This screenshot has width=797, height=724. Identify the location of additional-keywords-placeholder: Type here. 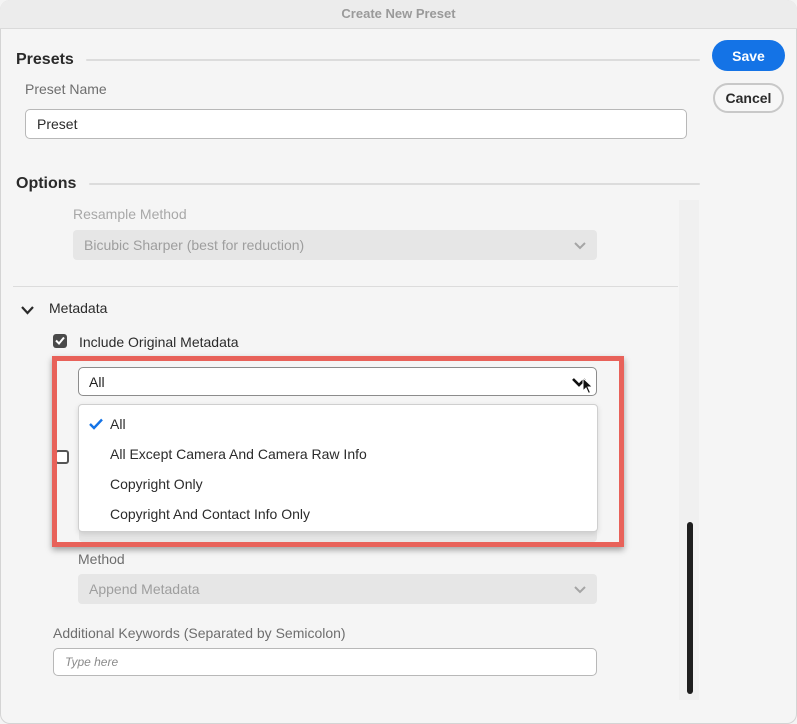
(92, 662).